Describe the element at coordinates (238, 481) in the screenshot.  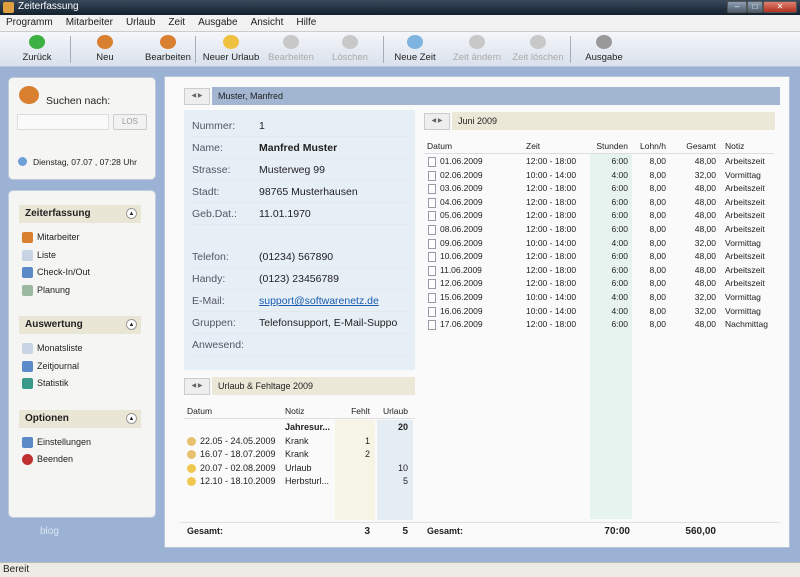
I see `vacation-date: 12.10 - 18.10.2009` at that location.